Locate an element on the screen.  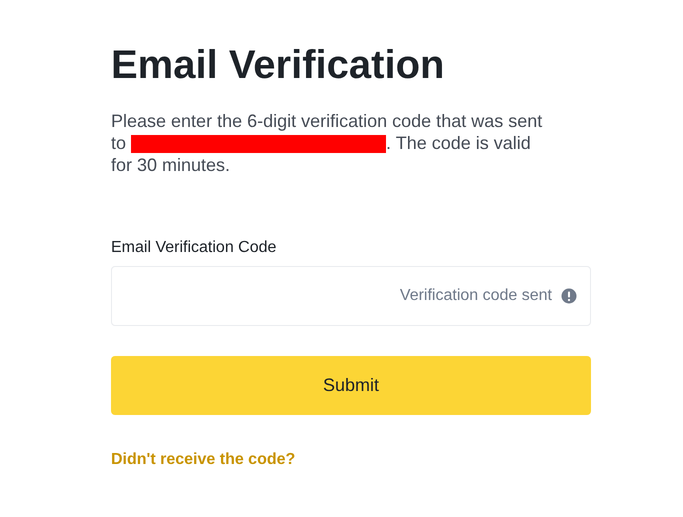
code-input-field: Verification code sent is located at coordinates (351, 296).